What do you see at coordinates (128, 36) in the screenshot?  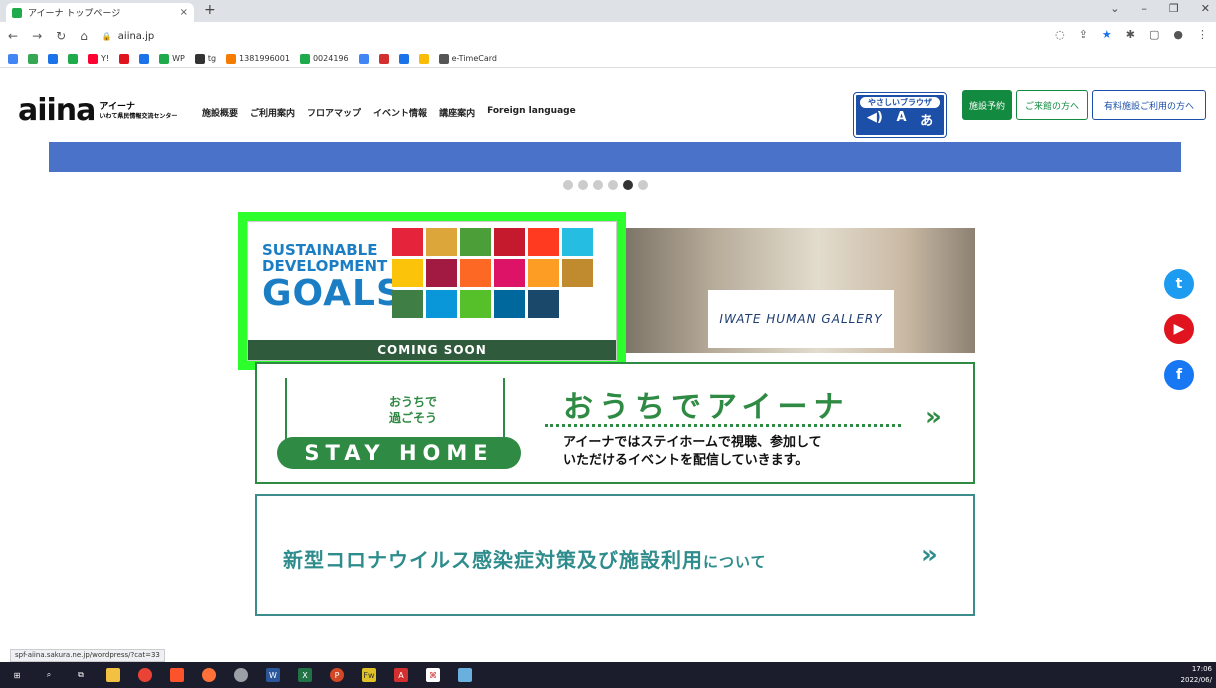 I see `address-bar: 🔒 aiina.jp` at bounding box center [128, 36].